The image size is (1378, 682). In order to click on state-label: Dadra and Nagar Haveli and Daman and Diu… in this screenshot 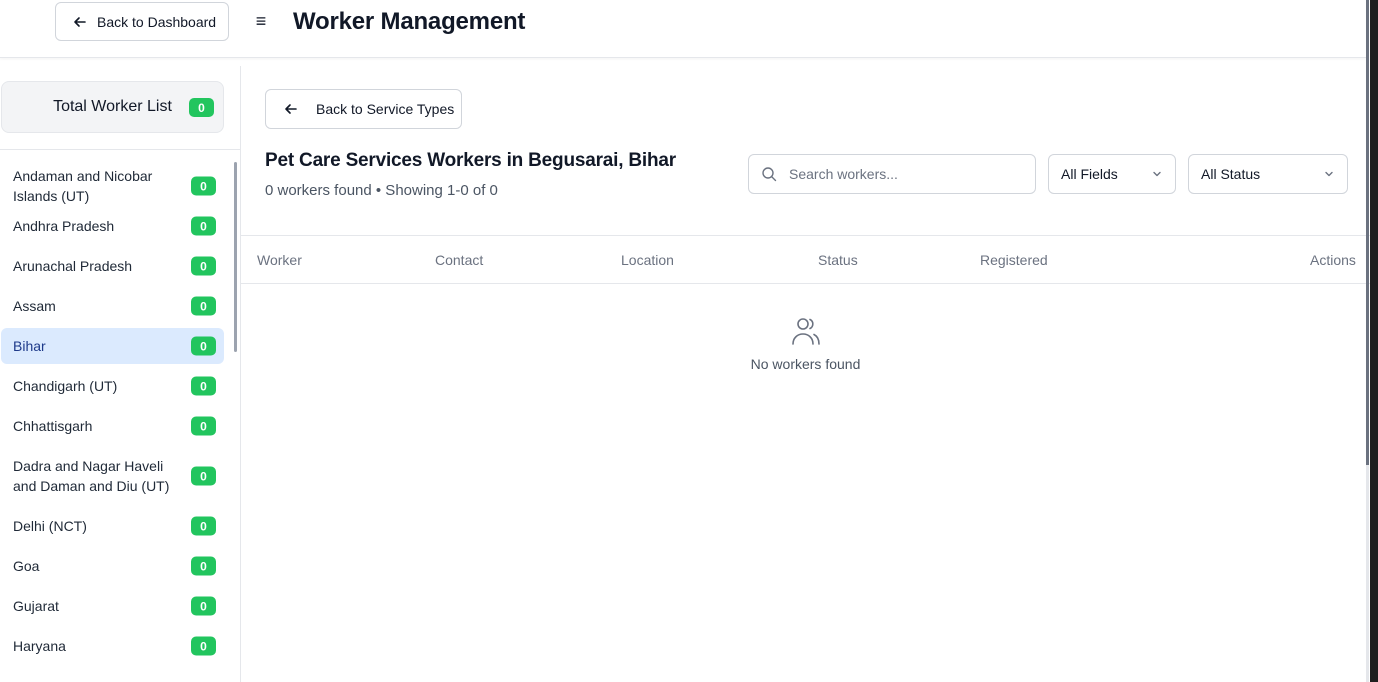, I will do `click(91, 476)`.